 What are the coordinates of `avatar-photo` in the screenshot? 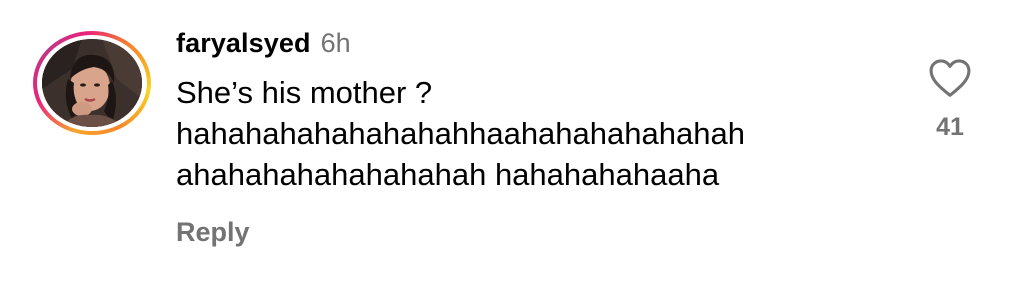 It's located at (92, 83).